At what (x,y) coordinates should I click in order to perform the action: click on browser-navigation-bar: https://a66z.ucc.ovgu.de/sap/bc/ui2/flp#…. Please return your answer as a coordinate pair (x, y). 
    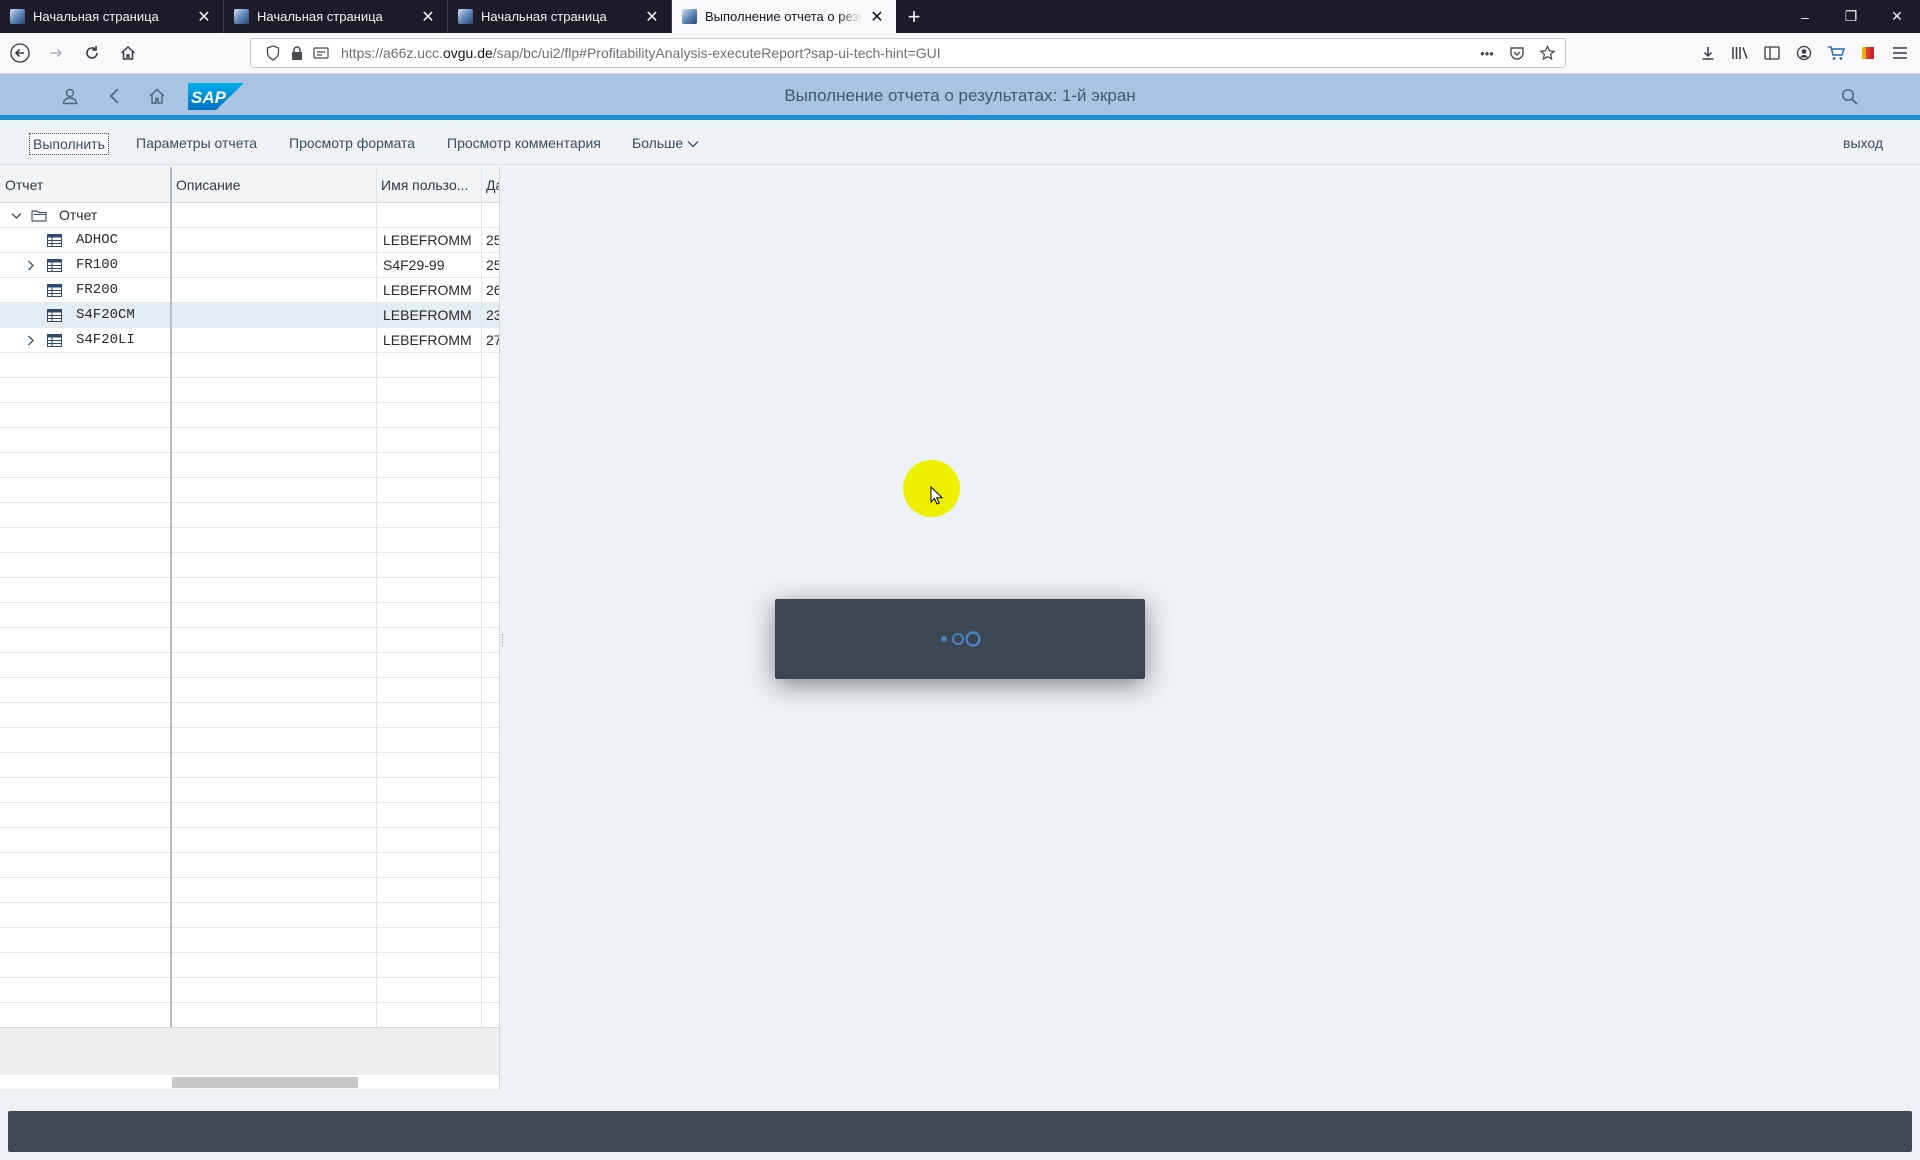
    Looking at the image, I should click on (960, 53).